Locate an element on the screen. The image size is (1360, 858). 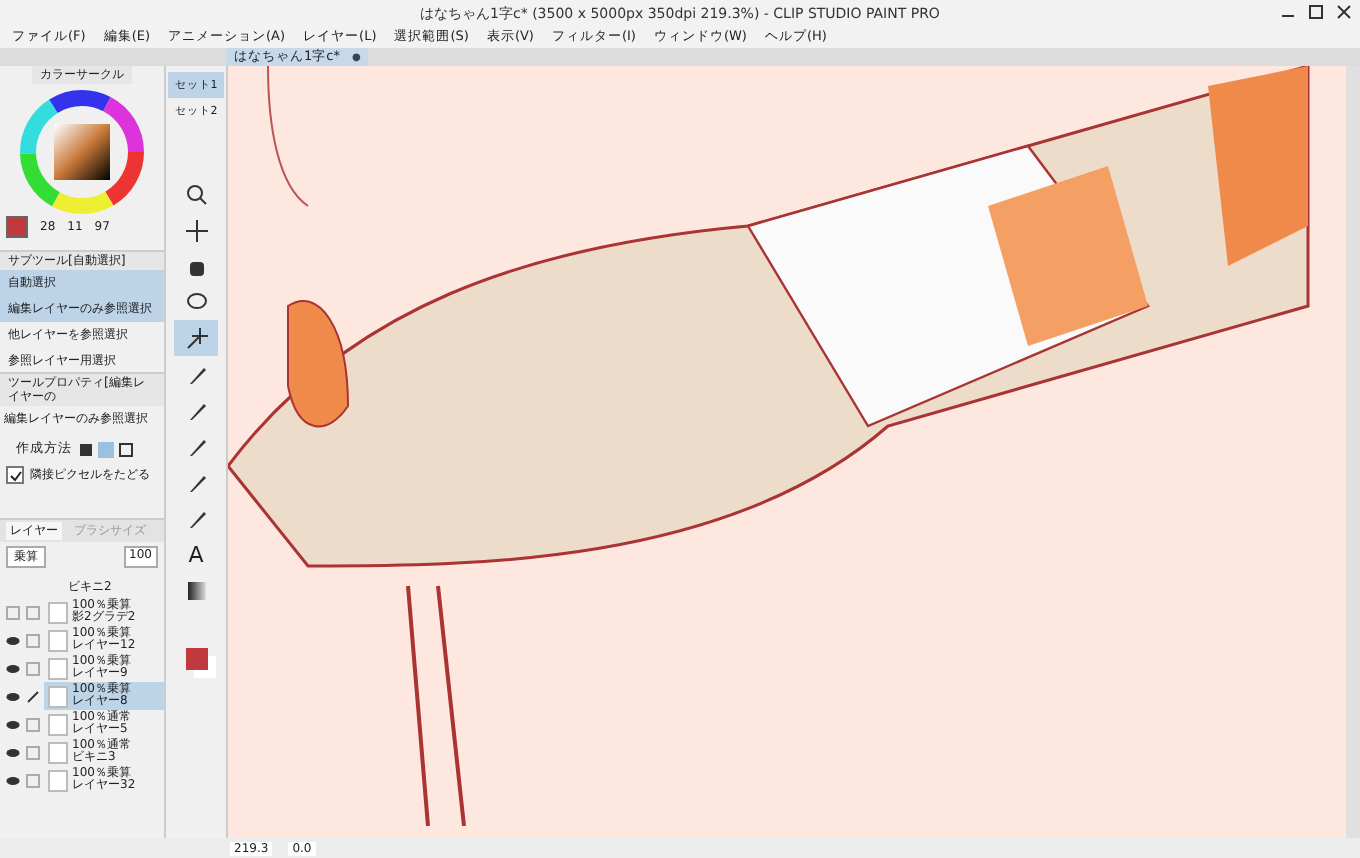
close-icon is located at coordinates (1344, 12).